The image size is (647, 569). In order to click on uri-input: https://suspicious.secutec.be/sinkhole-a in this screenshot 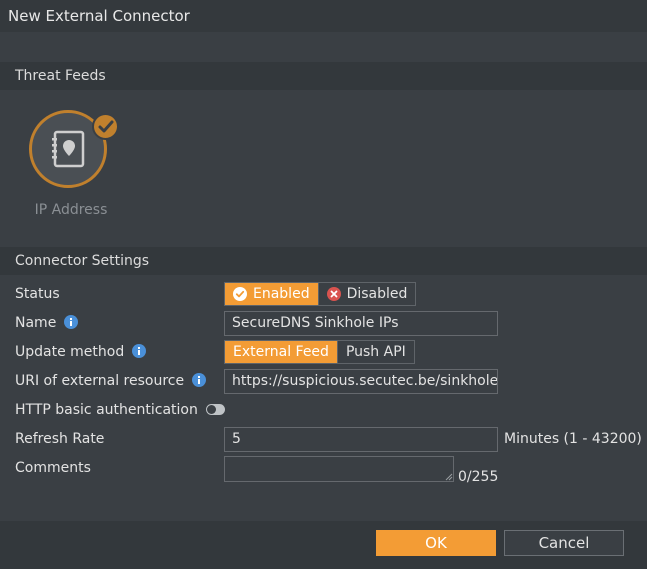, I will do `click(361, 381)`.